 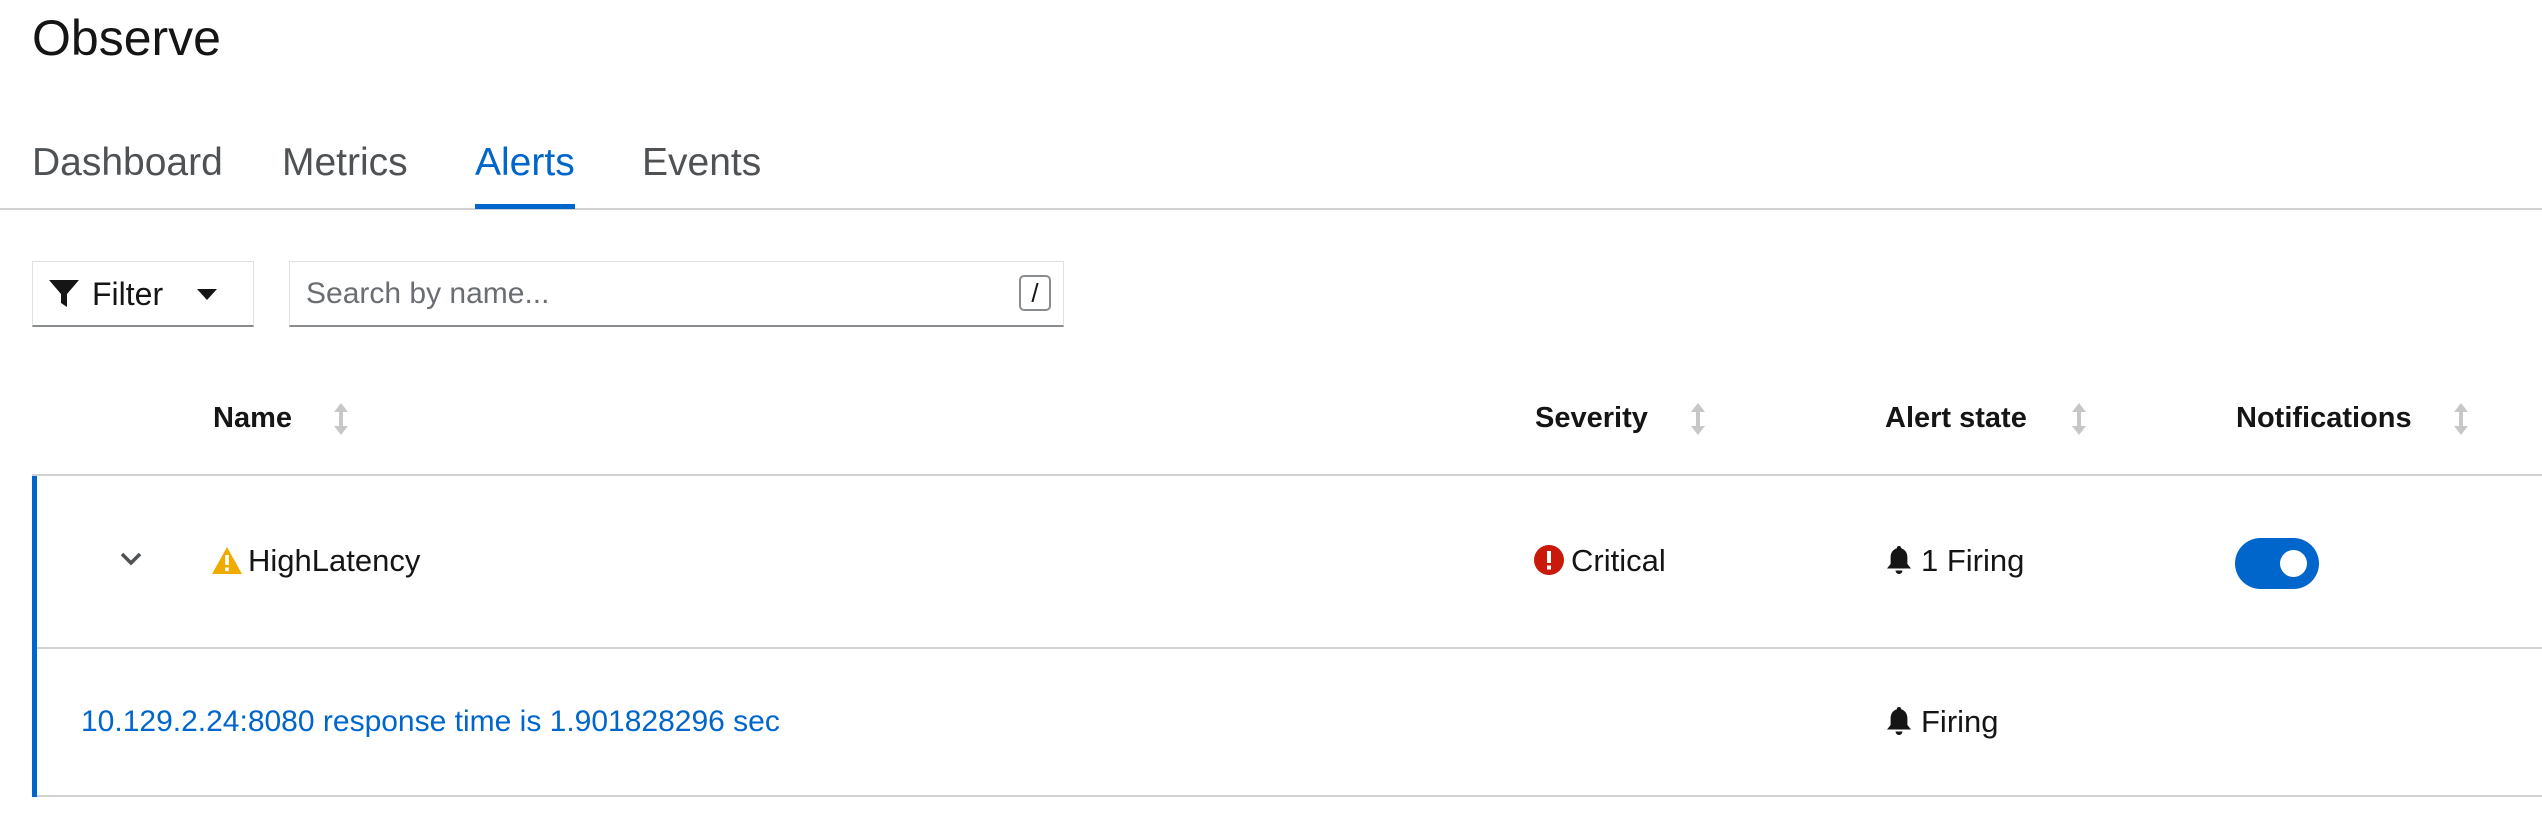 I want to click on keyboard-shortcut-hint: /, so click(x=1035, y=293).